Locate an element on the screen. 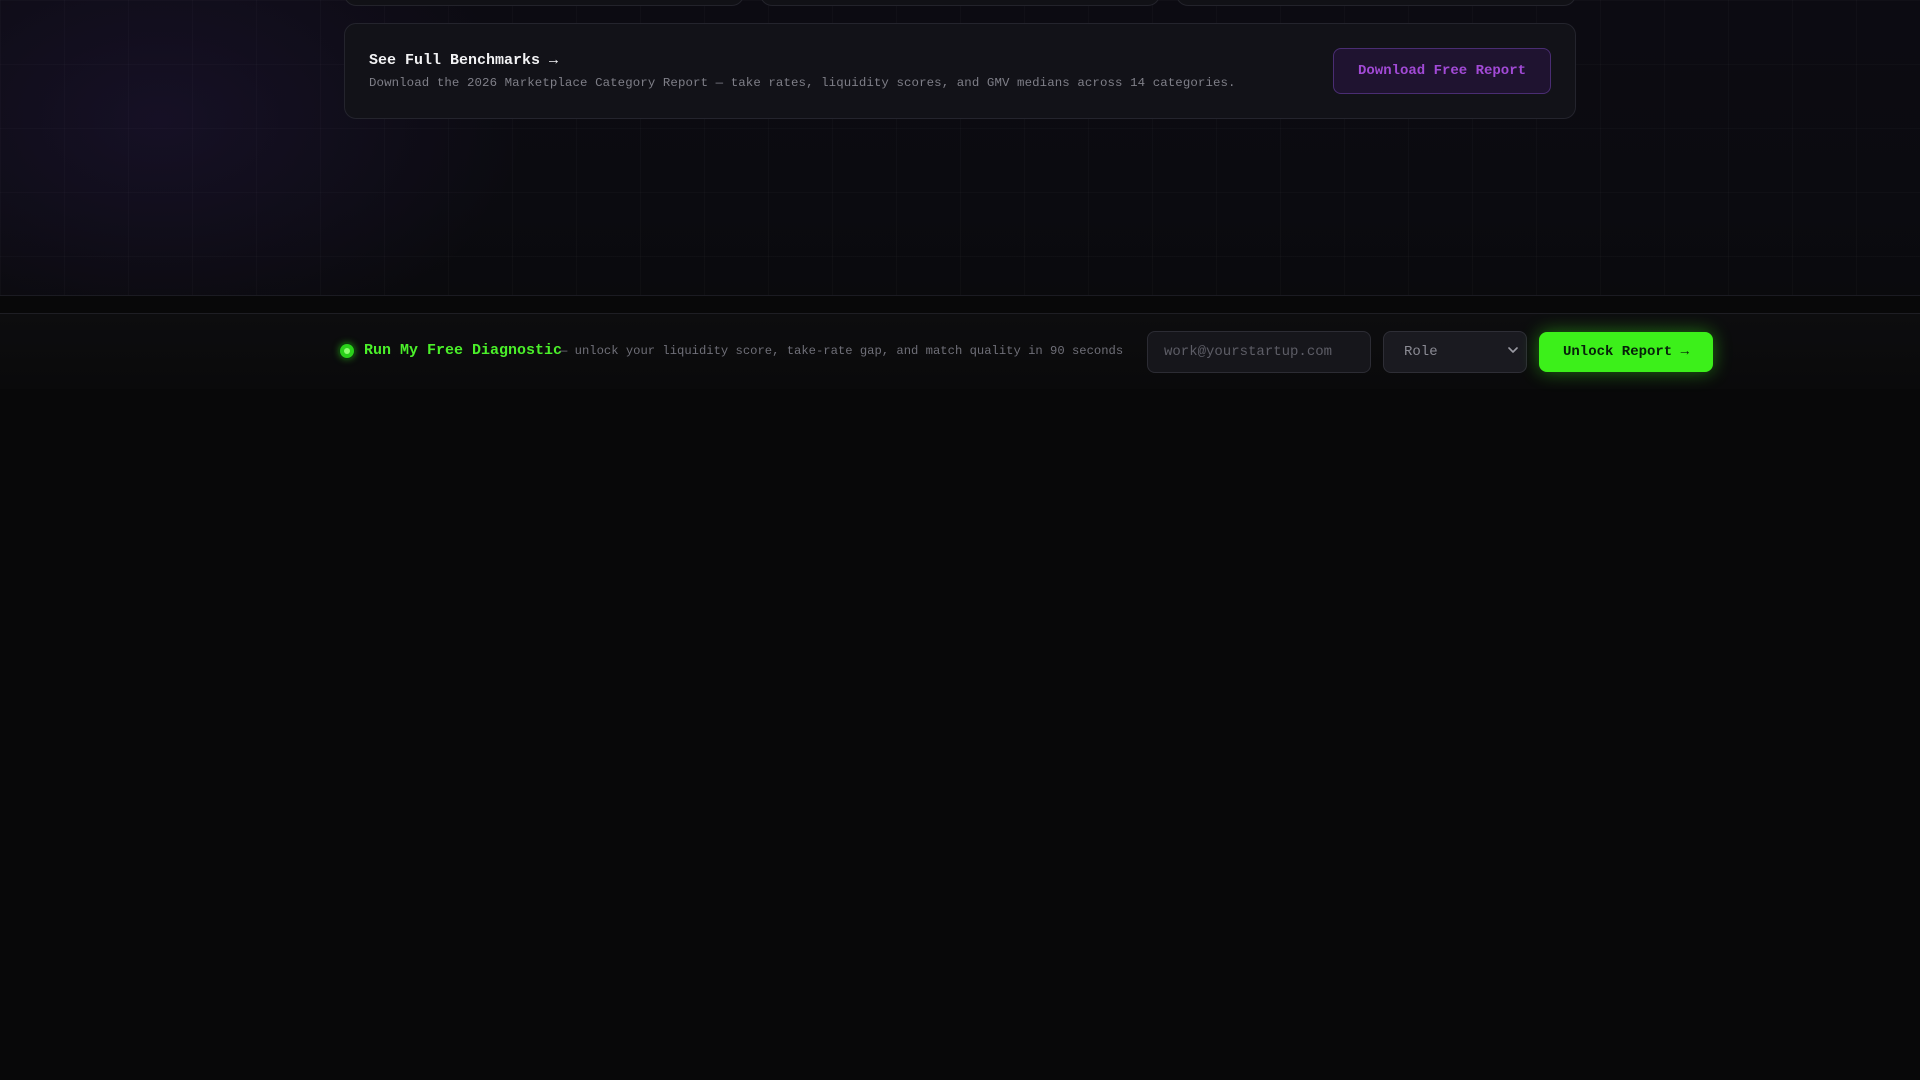  status-dot-icon is located at coordinates (347, 351).